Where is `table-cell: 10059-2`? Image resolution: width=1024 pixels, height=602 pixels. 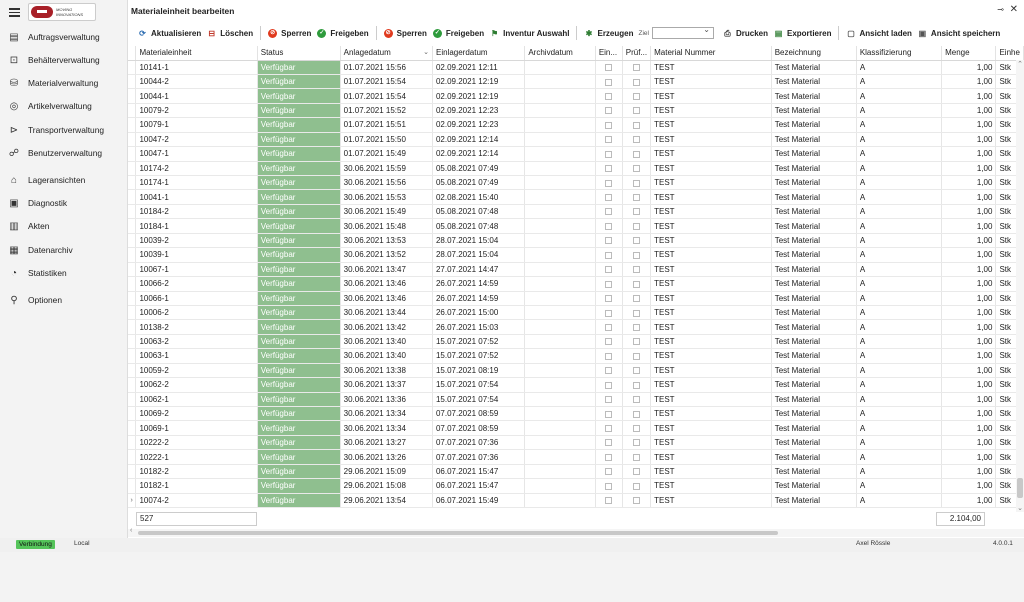 table-cell: 10059-2 is located at coordinates (196, 371).